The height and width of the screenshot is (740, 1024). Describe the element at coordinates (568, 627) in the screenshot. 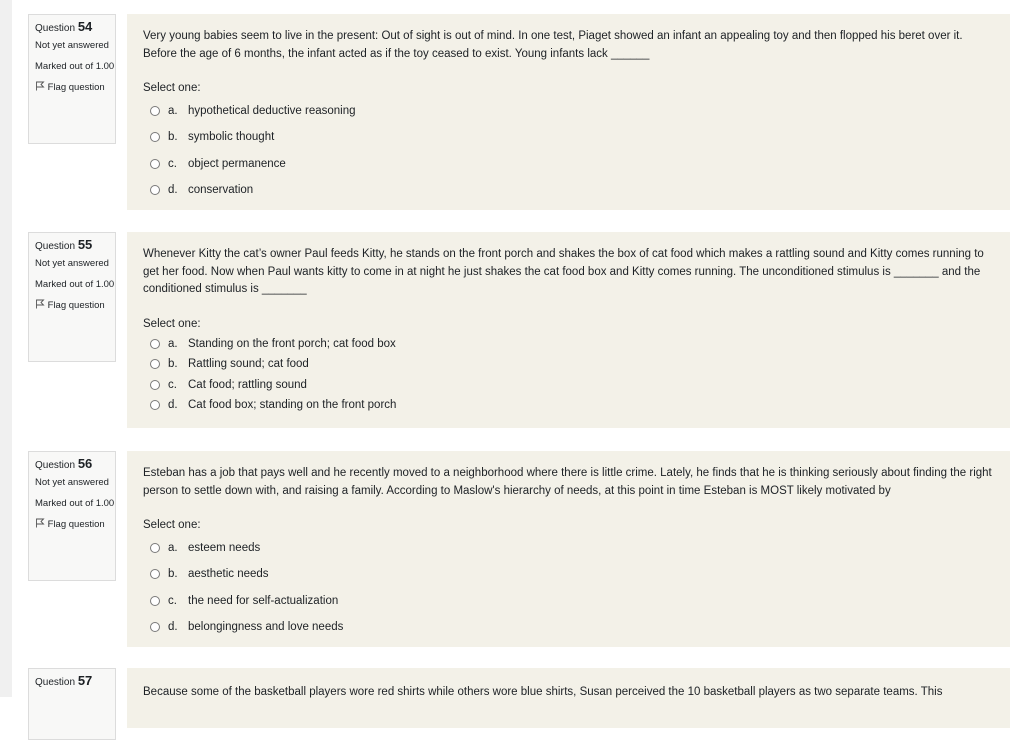

I see `answer-option: d. belongingness and love needs` at that location.